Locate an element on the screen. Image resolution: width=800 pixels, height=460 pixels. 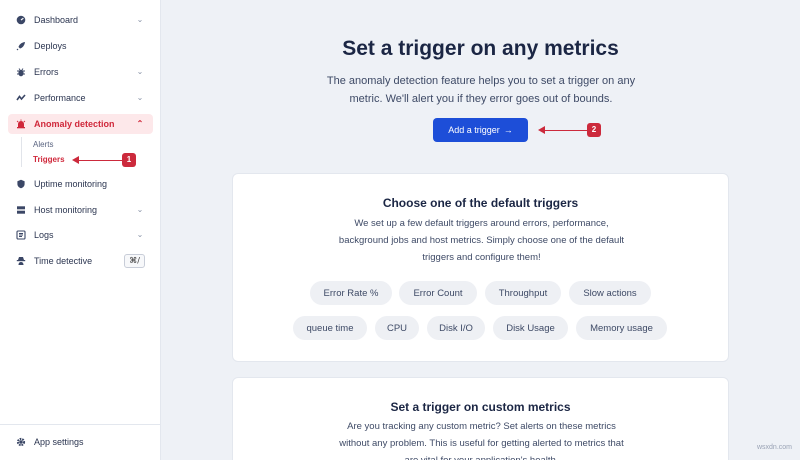
sidebar-item-anomaly-detection: Anomaly detection ⌃ is located at coordinates (80, 124).